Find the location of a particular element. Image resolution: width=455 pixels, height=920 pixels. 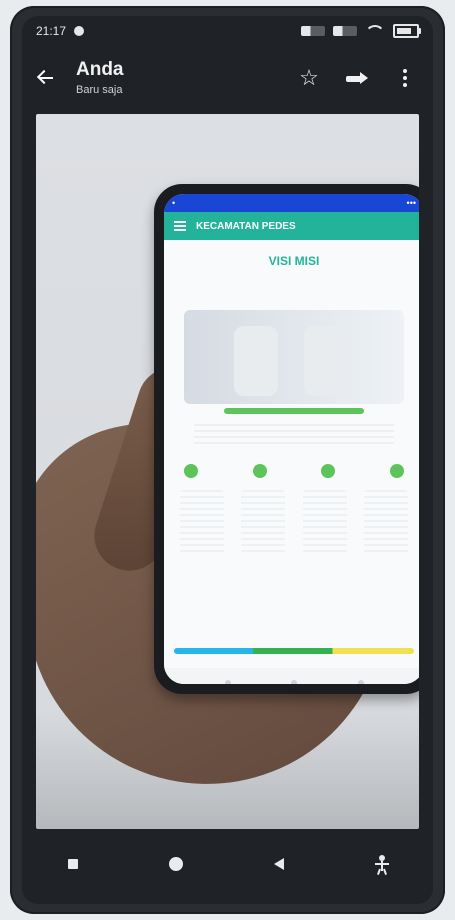

title-wrap: Anda Baru saja is located at coordinates (100, 78).